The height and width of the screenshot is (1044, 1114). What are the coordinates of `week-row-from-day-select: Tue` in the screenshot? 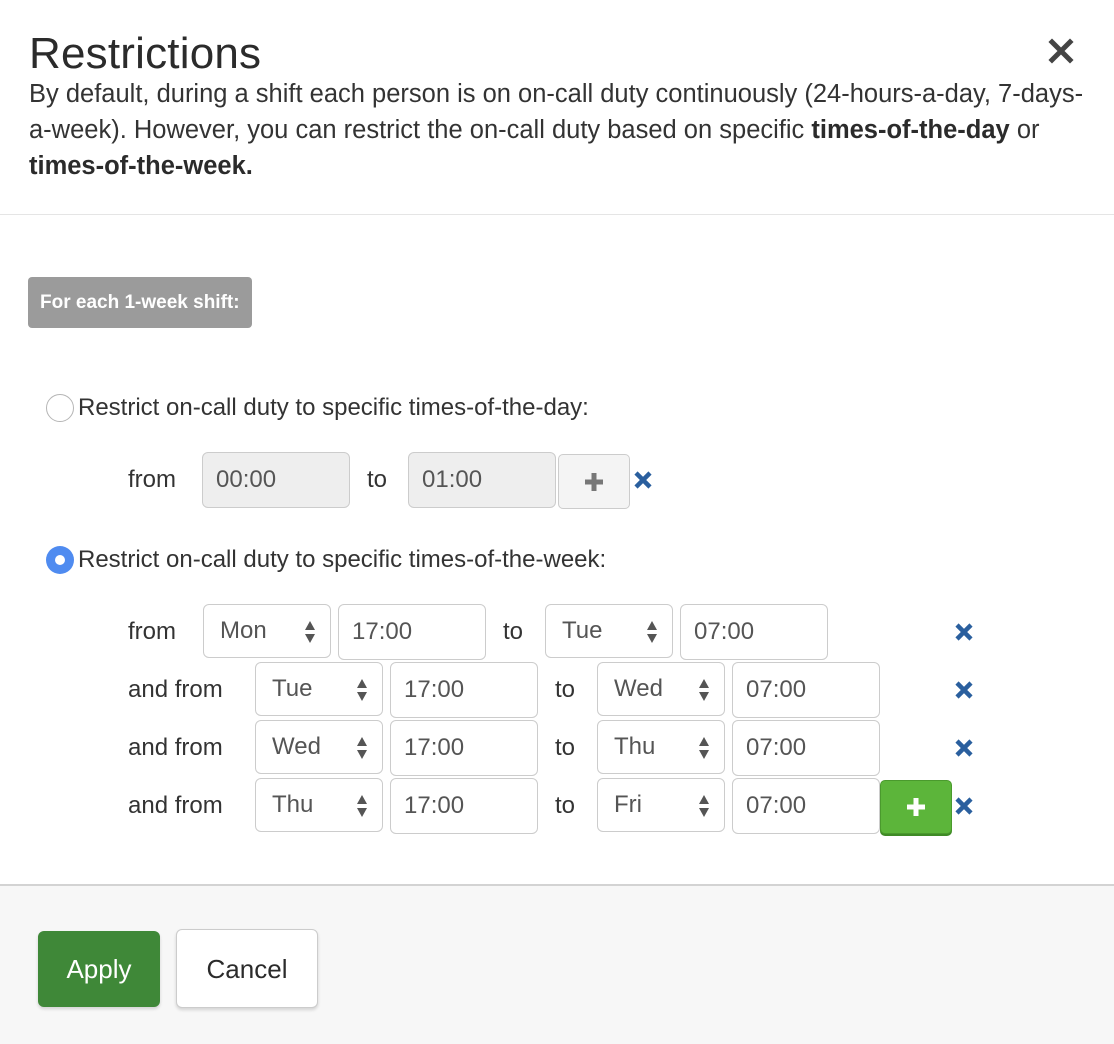 It's located at (319, 689).